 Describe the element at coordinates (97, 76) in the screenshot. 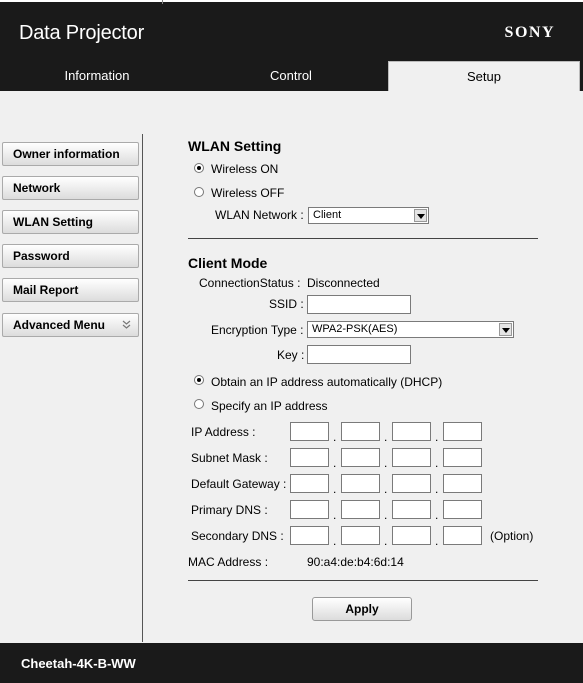

I see `tab-information: Information` at that location.